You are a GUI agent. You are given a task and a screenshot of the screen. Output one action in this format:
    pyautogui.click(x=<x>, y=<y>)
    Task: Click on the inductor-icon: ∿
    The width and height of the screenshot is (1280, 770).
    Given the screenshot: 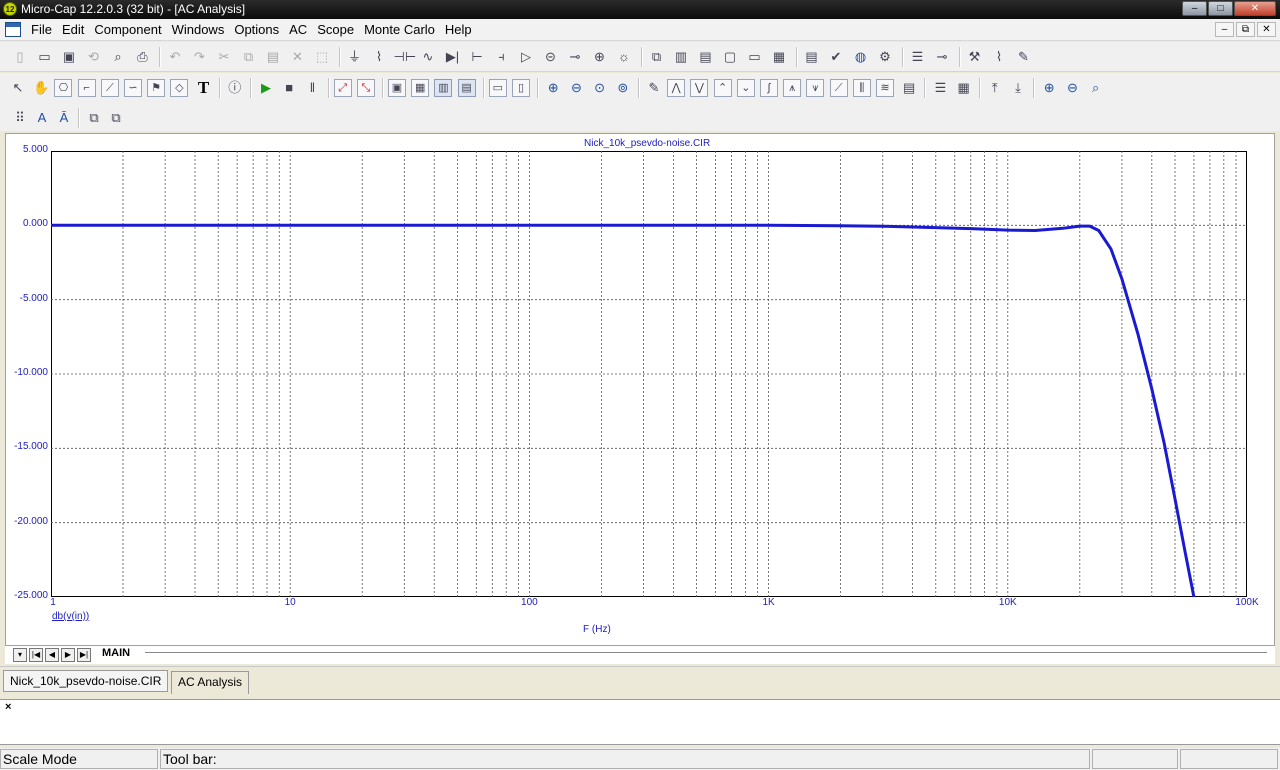 What is the action you would take?
    pyautogui.click(x=428, y=57)
    